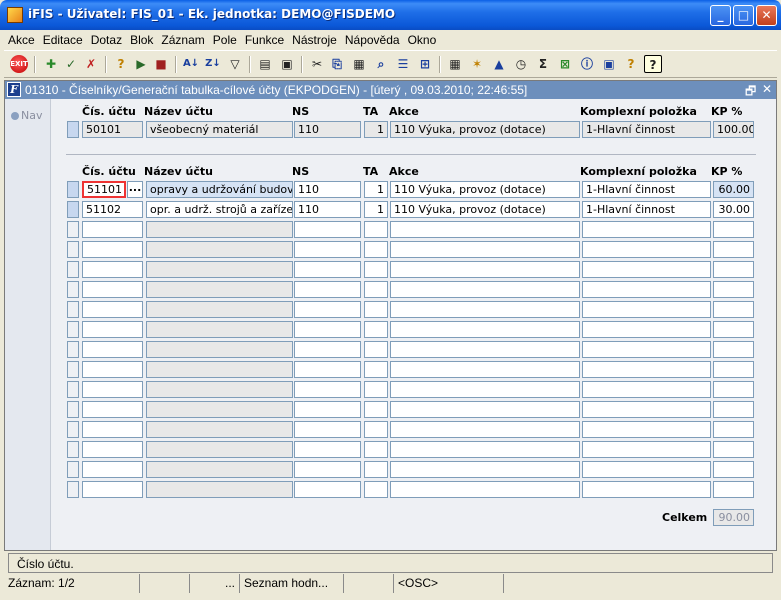 The width and height of the screenshot is (781, 600). I want to click on cell-cis-uctu: 51102, so click(112, 209).